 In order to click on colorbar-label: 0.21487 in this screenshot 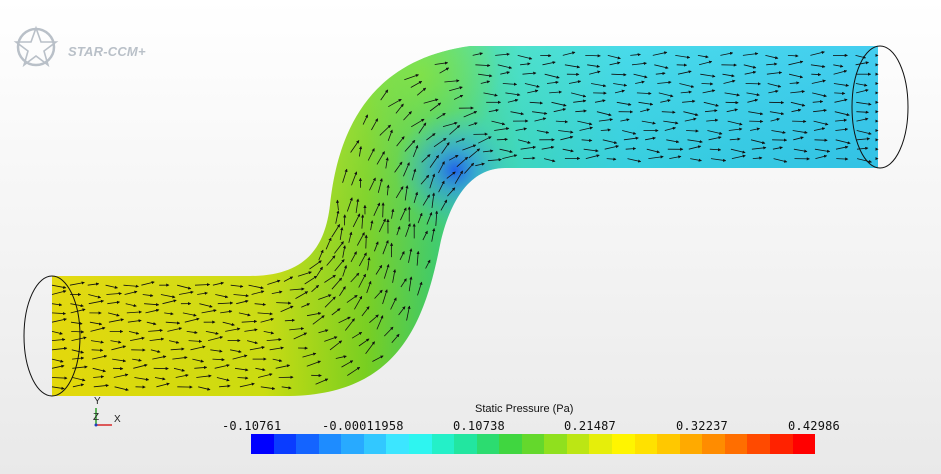, I will do `click(590, 426)`.